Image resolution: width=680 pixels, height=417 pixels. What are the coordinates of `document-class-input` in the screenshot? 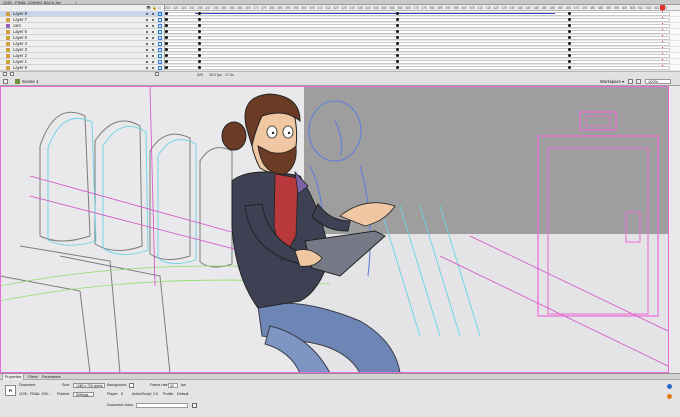 It's located at (162, 405).